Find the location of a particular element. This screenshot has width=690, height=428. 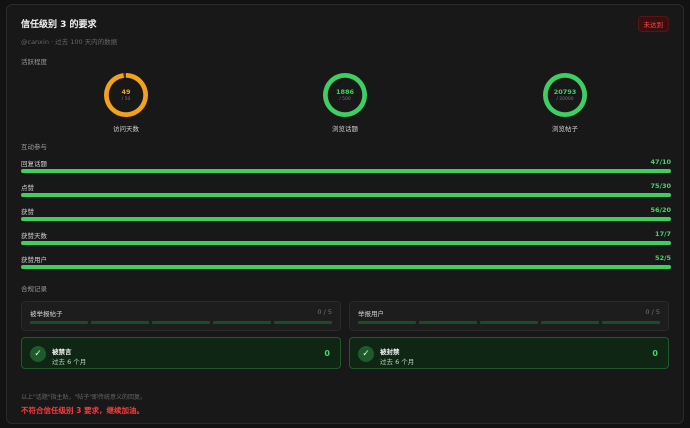

reported-users-box: 举报用户 0 / 5 is located at coordinates (509, 316).